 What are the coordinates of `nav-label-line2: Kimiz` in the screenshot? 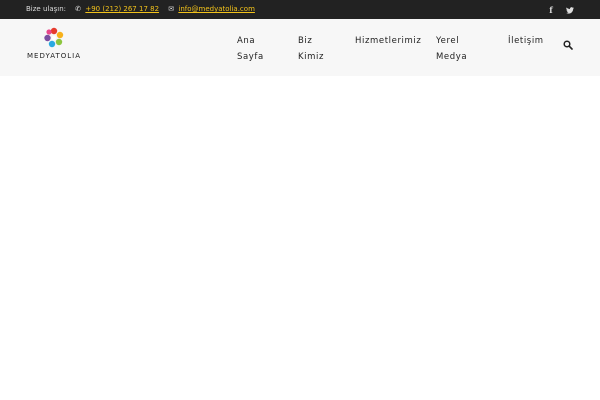 It's located at (311, 57).